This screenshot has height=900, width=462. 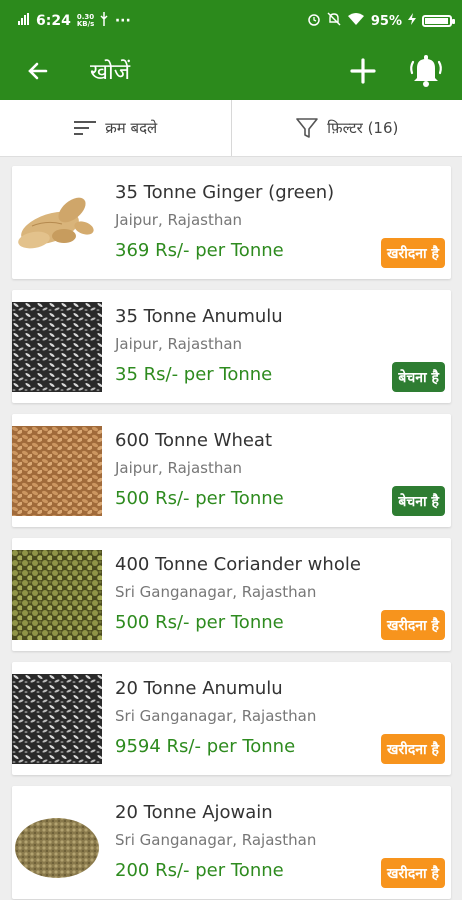 What do you see at coordinates (314, 21) in the screenshot?
I see `alarm-icon` at bounding box center [314, 21].